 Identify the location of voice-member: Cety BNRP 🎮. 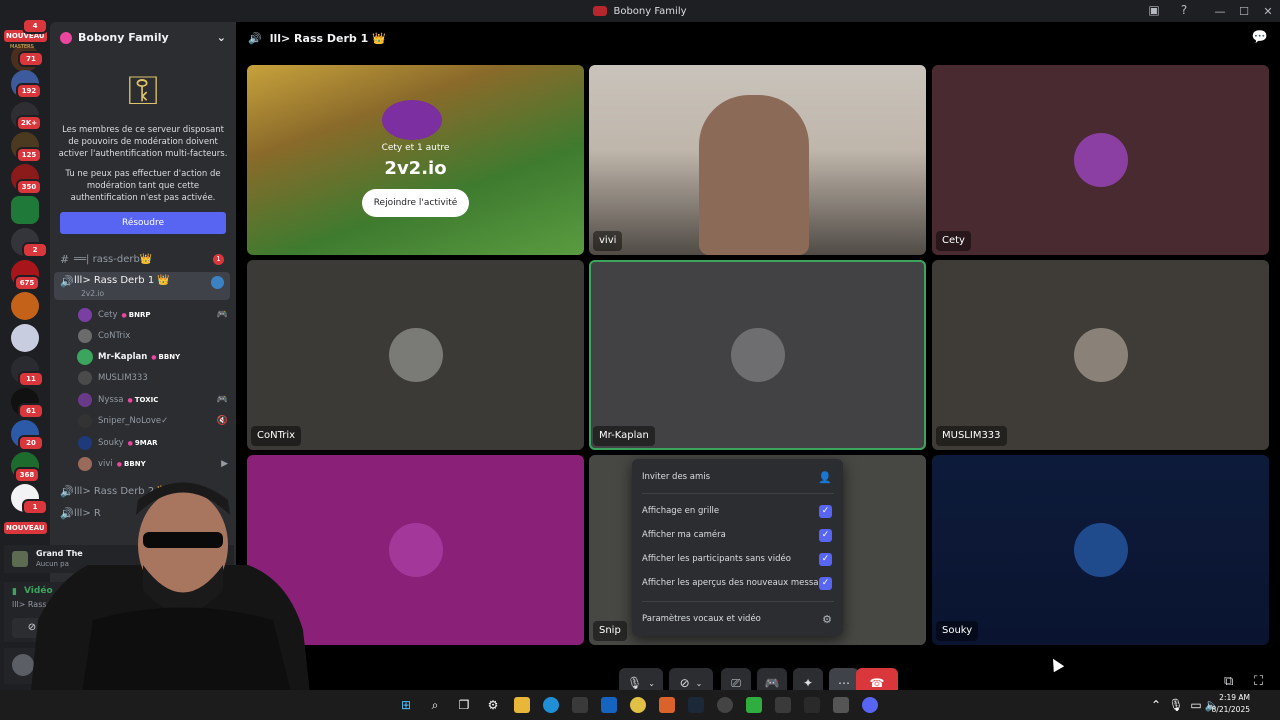
(153, 315).